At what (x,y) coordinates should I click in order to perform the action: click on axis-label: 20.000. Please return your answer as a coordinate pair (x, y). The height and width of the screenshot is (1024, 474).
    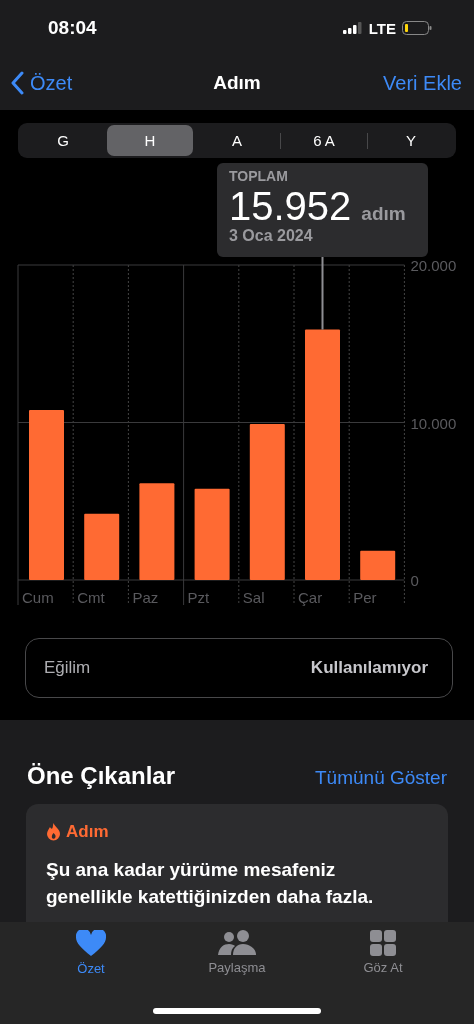
    Looking at the image, I should click on (433, 265).